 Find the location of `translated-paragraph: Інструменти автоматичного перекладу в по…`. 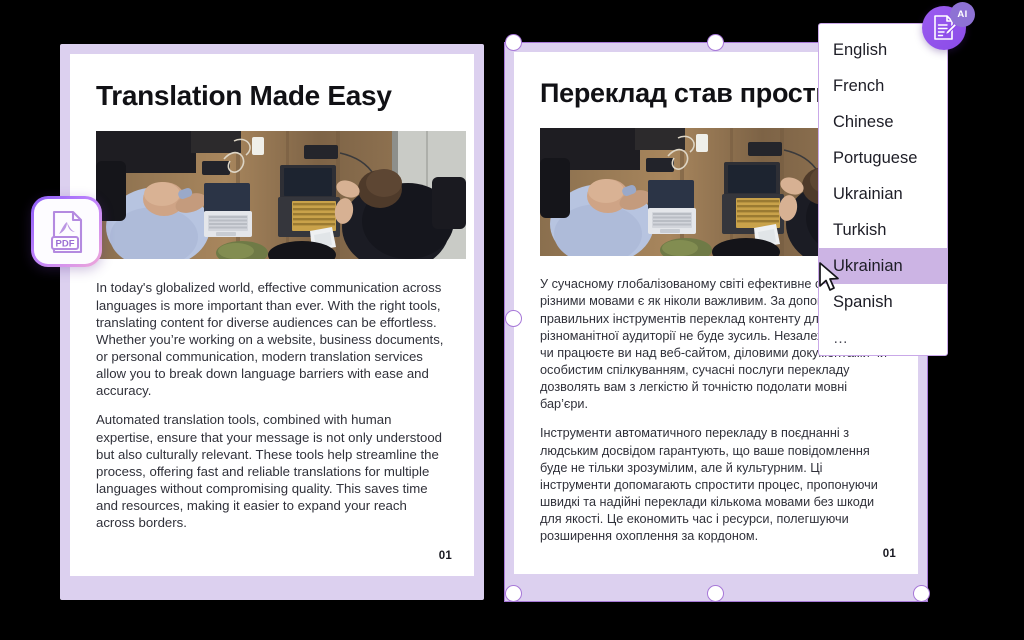

translated-paragraph: Інструменти автоматичного перекладу в по… is located at coordinates (709, 485).